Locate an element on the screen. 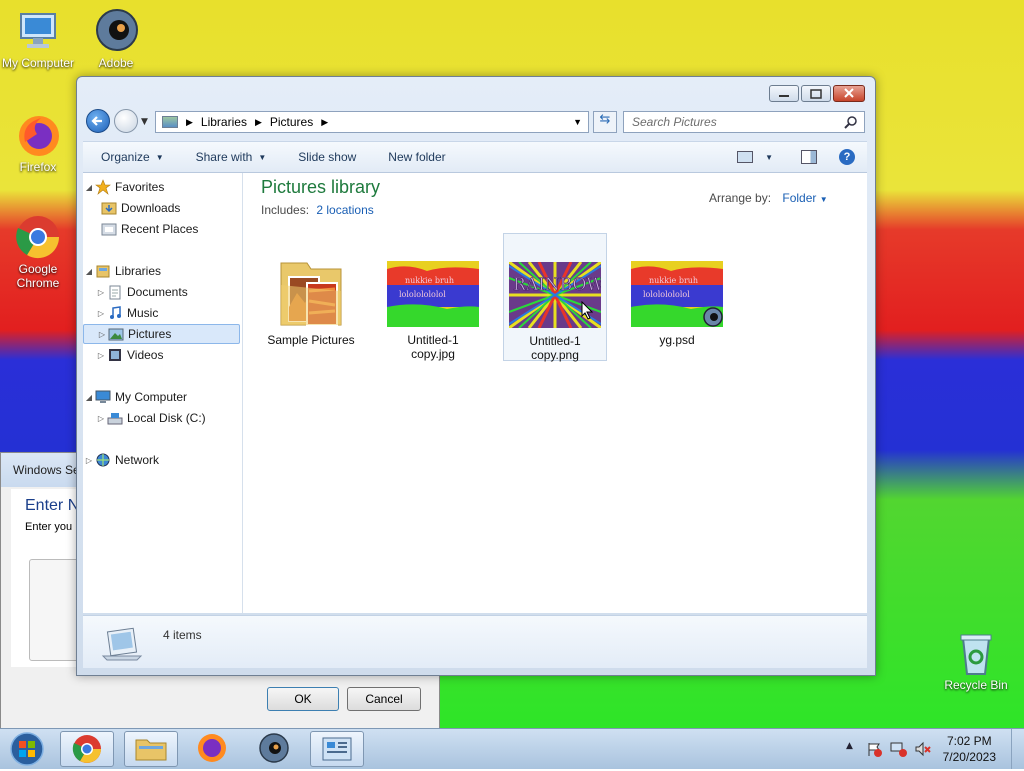 This screenshot has height=771, width=1024. file-item-yg-psd: nukkie bruh lolololololol yg.psd is located at coordinates (677, 297).